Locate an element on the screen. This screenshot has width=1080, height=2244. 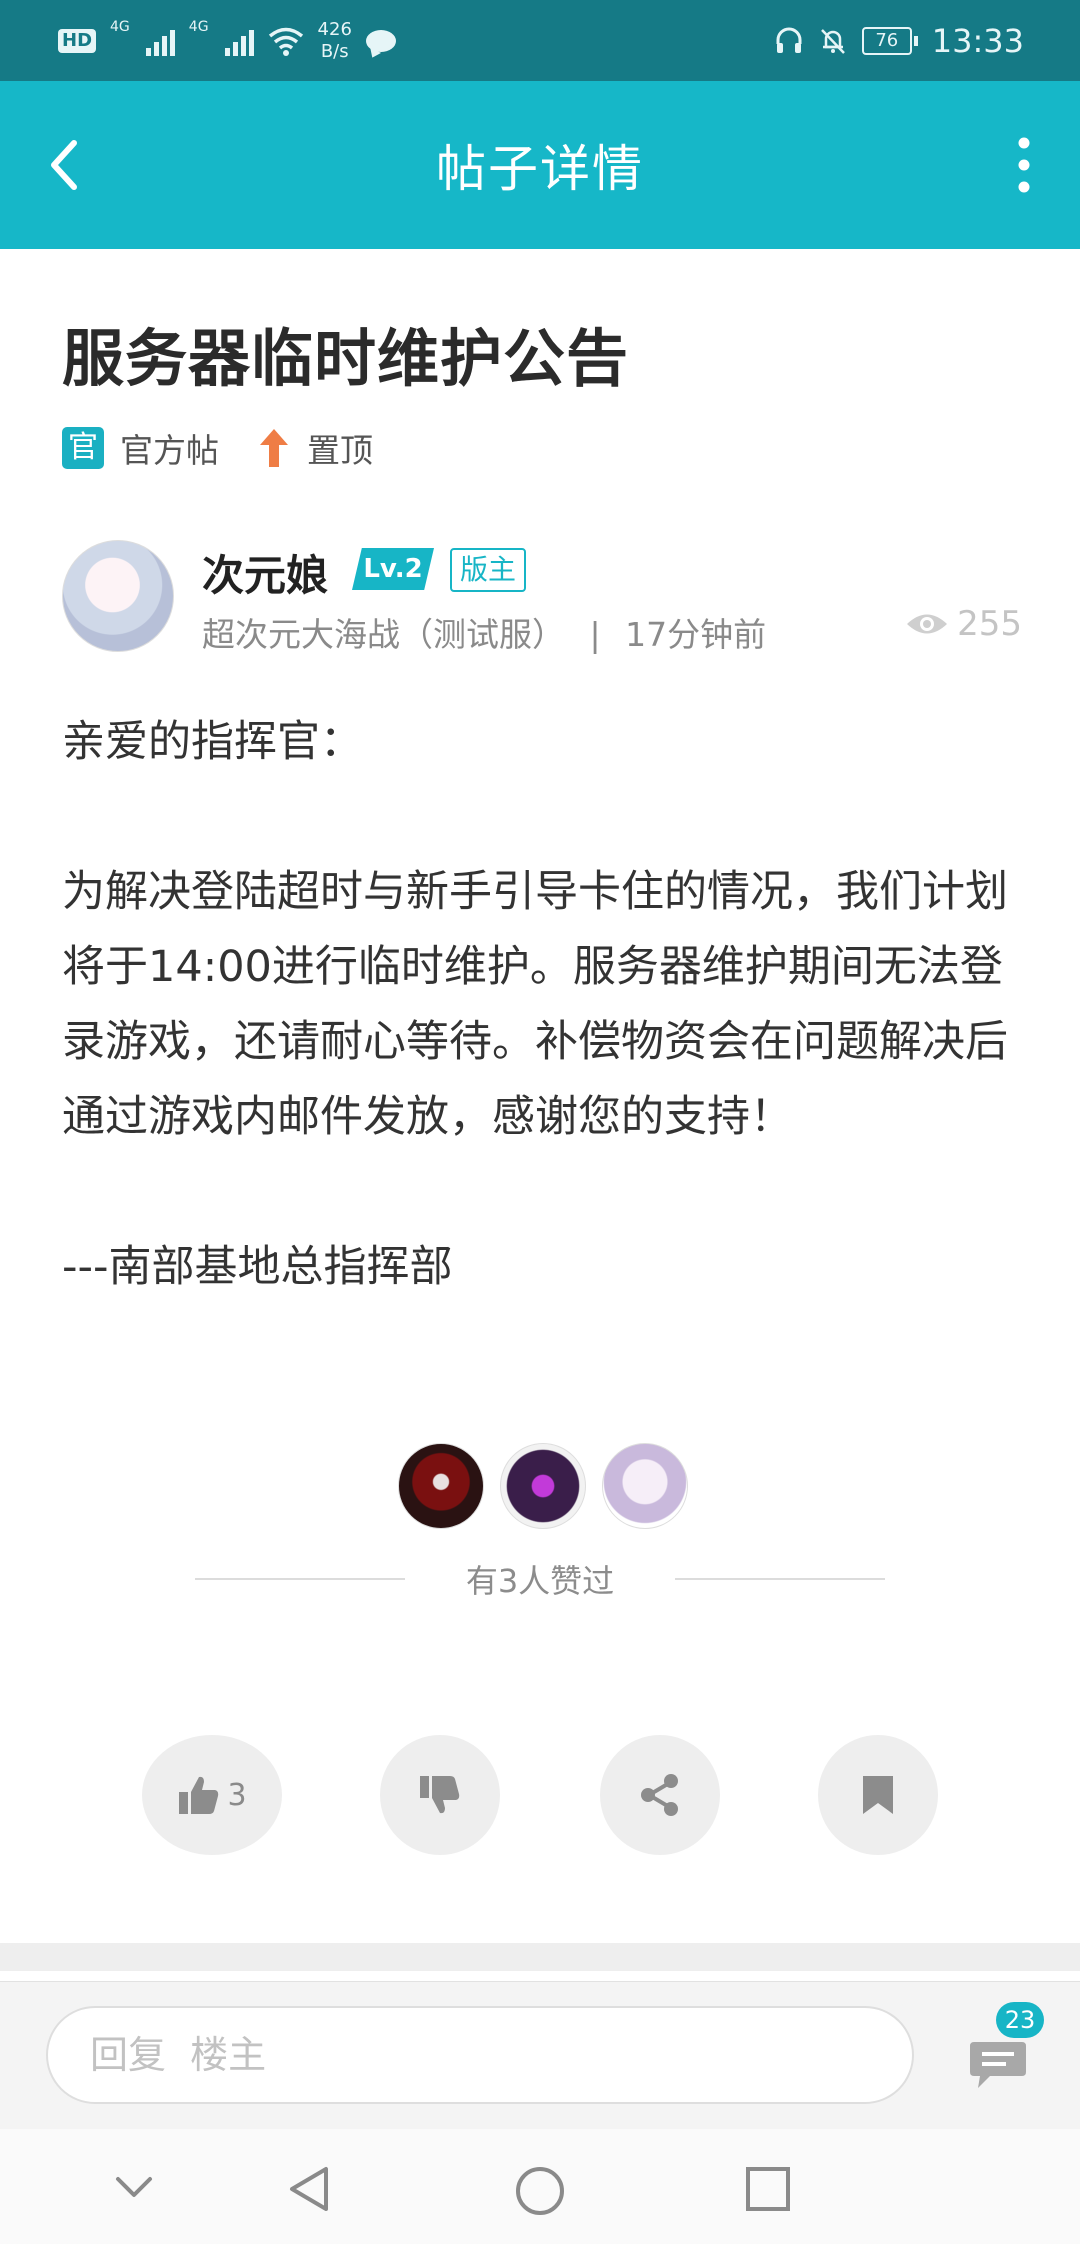
thumbs-down-icon is located at coordinates (440, 1795).